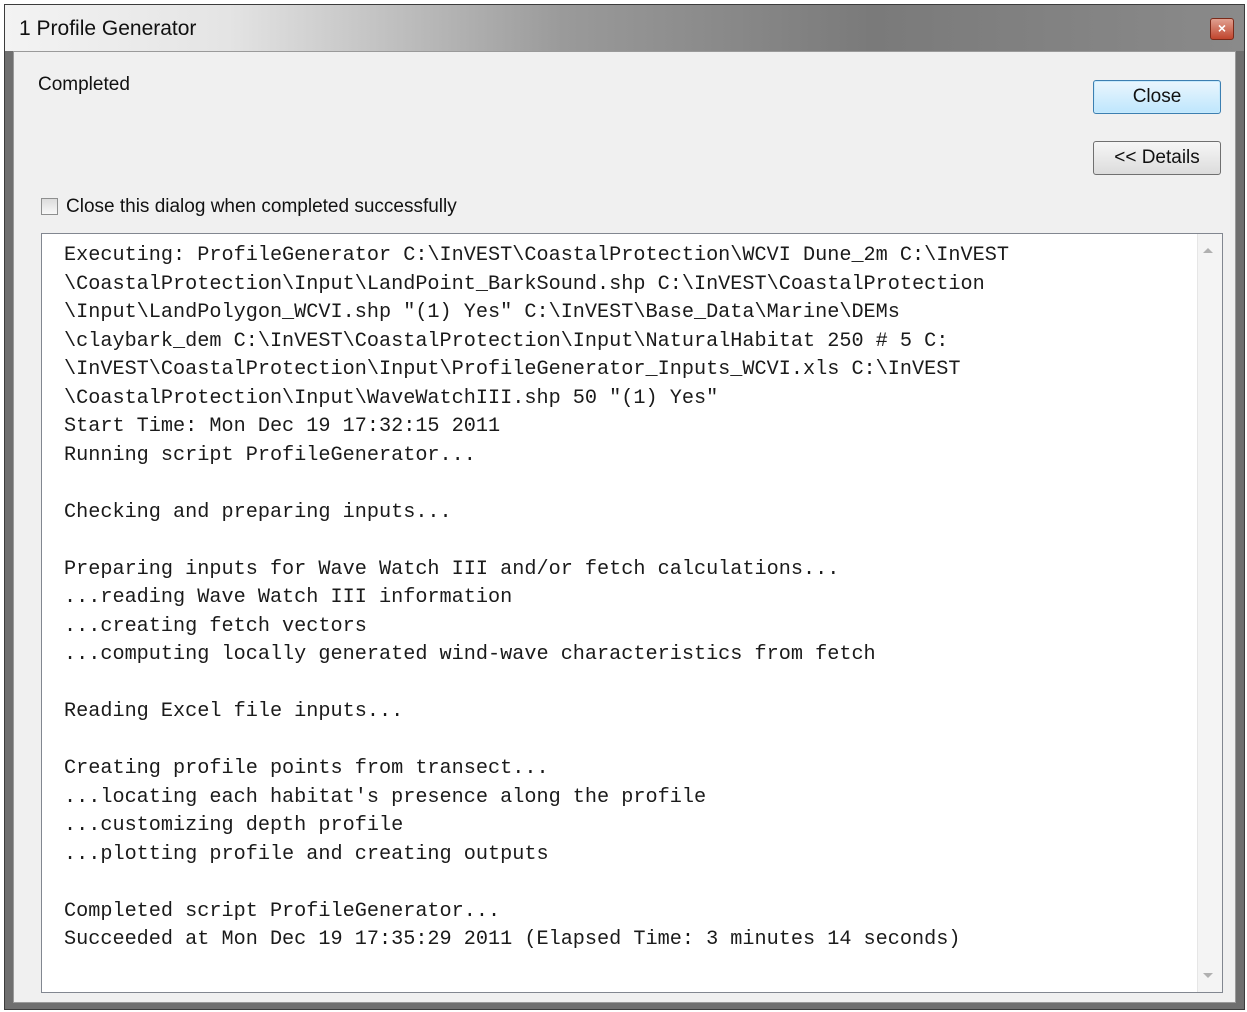  Describe the element at coordinates (84, 84) in the screenshot. I see `status-text: Completed` at that location.